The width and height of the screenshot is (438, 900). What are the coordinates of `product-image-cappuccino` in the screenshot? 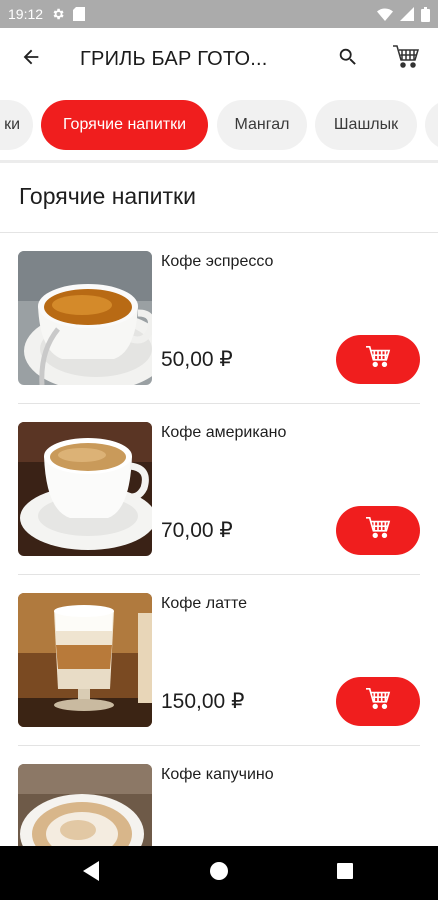 It's located at (85, 805).